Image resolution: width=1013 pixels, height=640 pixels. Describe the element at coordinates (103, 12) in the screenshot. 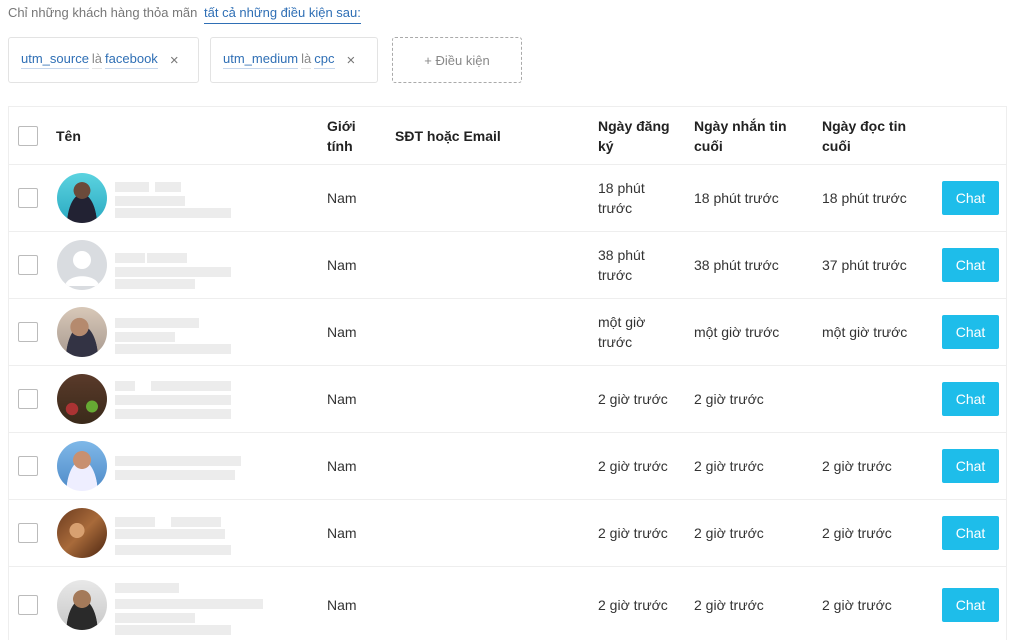

I see `filter-prefix: Chỉ những khách hàng thỏa mãn` at that location.